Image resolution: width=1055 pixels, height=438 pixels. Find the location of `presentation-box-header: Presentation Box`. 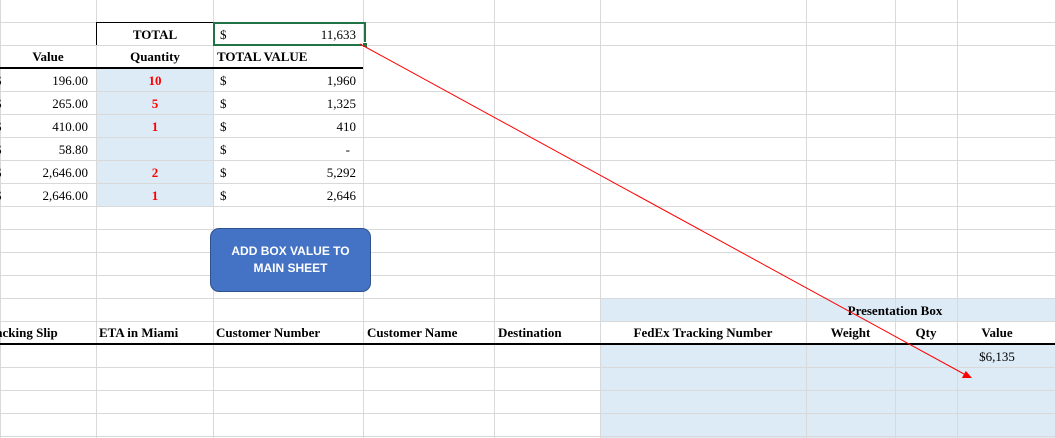

presentation-box-header: Presentation Box is located at coordinates (895, 310).